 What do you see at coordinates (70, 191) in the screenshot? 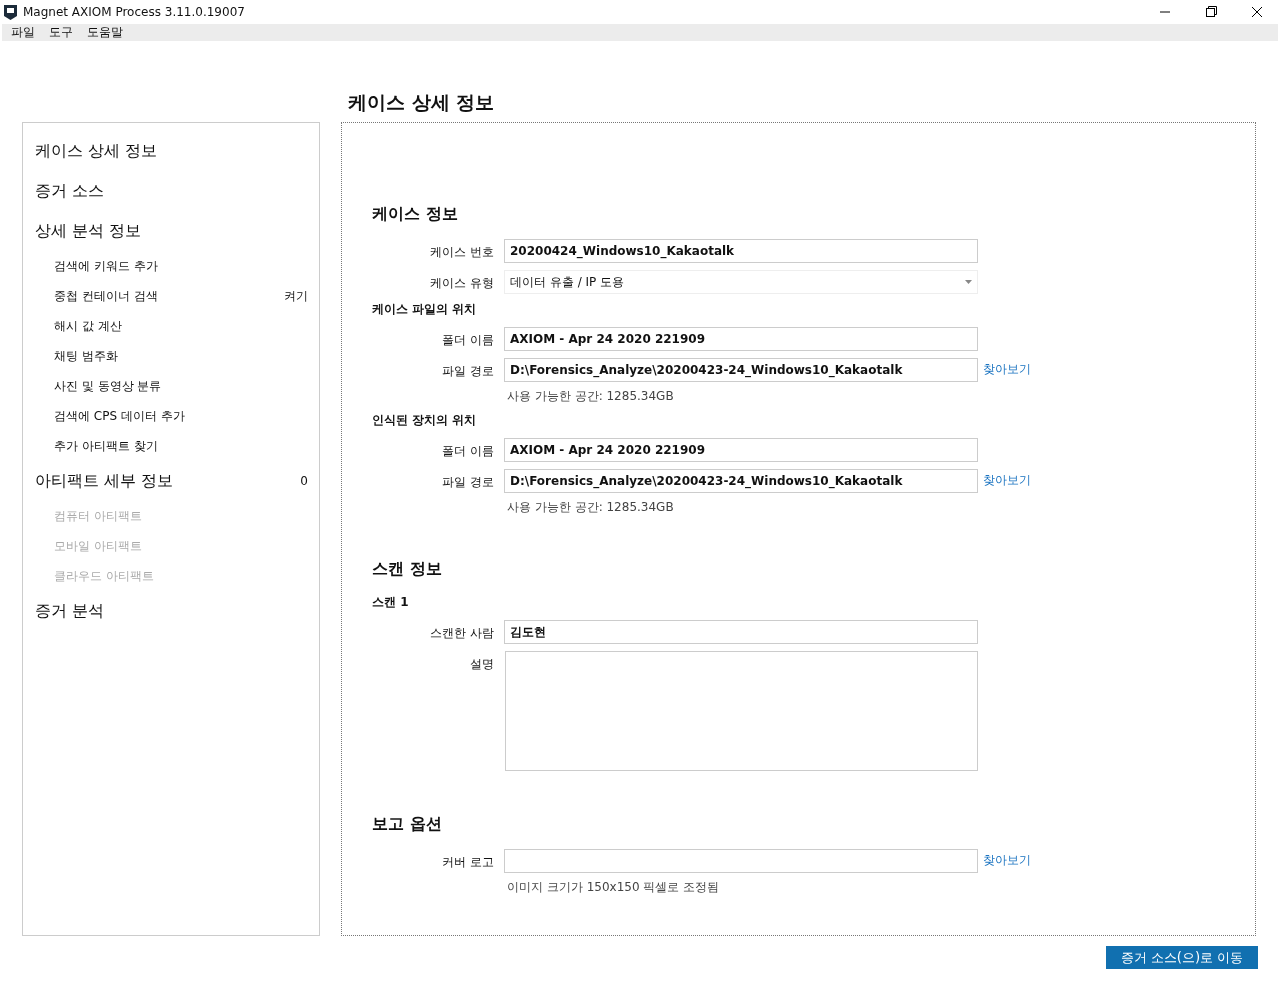
I see `sidebar-section: 증거 소스` at bounding box center [70, 191].